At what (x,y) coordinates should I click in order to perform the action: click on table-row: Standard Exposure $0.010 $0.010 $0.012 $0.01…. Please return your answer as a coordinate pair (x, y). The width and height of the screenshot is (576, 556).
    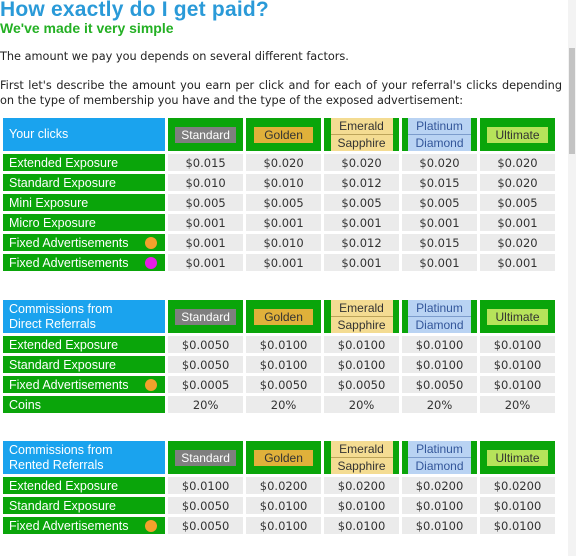
    Looking at the image, I should click on (279, 182).